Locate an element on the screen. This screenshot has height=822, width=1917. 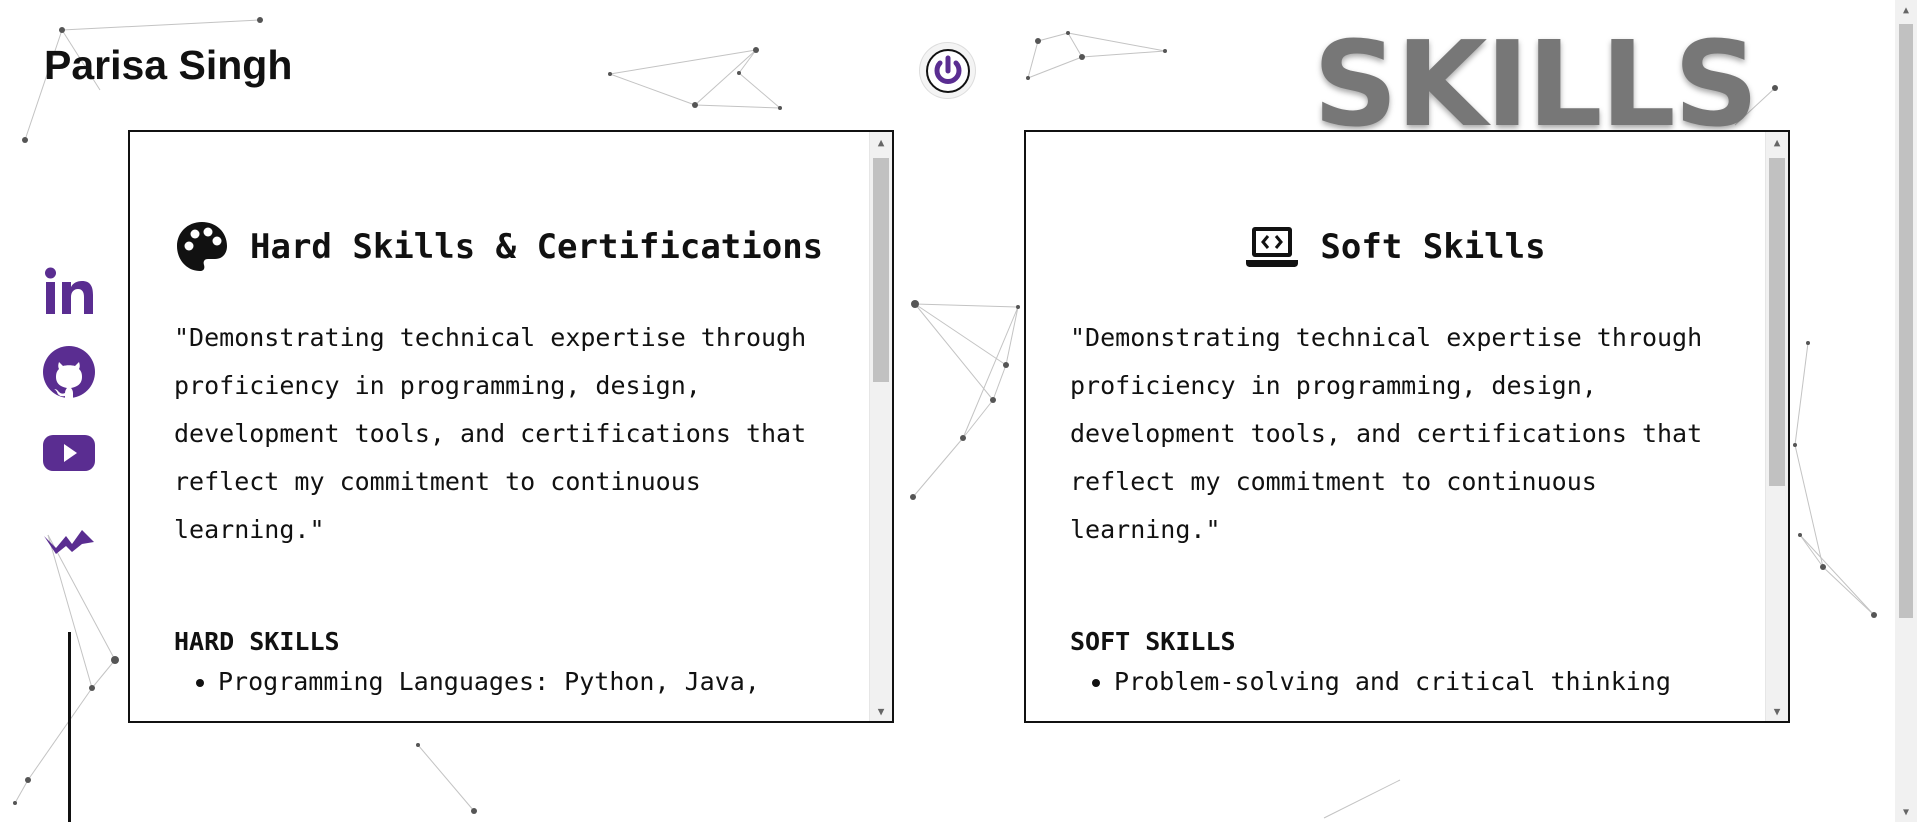
decorative-vertical-line is located at coordinates (69, 727).